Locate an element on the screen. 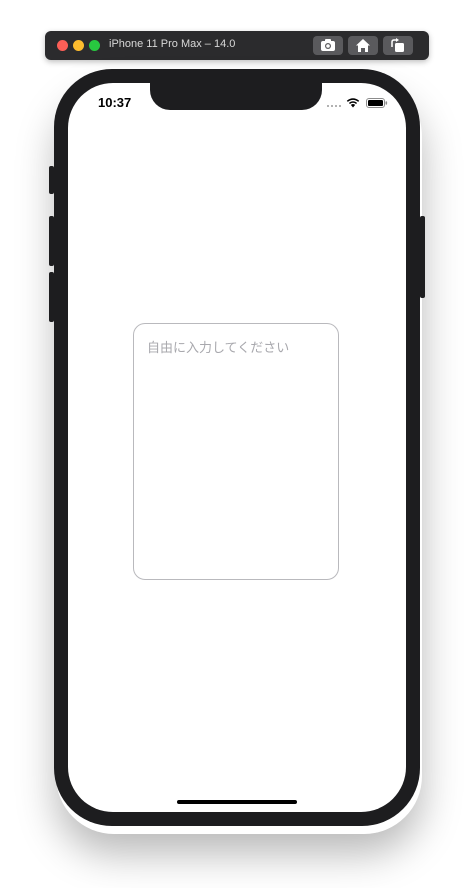 This screenshot has width=474, height=888. free-text-input: 自由に入力してください is located at coordinates (236, 451).